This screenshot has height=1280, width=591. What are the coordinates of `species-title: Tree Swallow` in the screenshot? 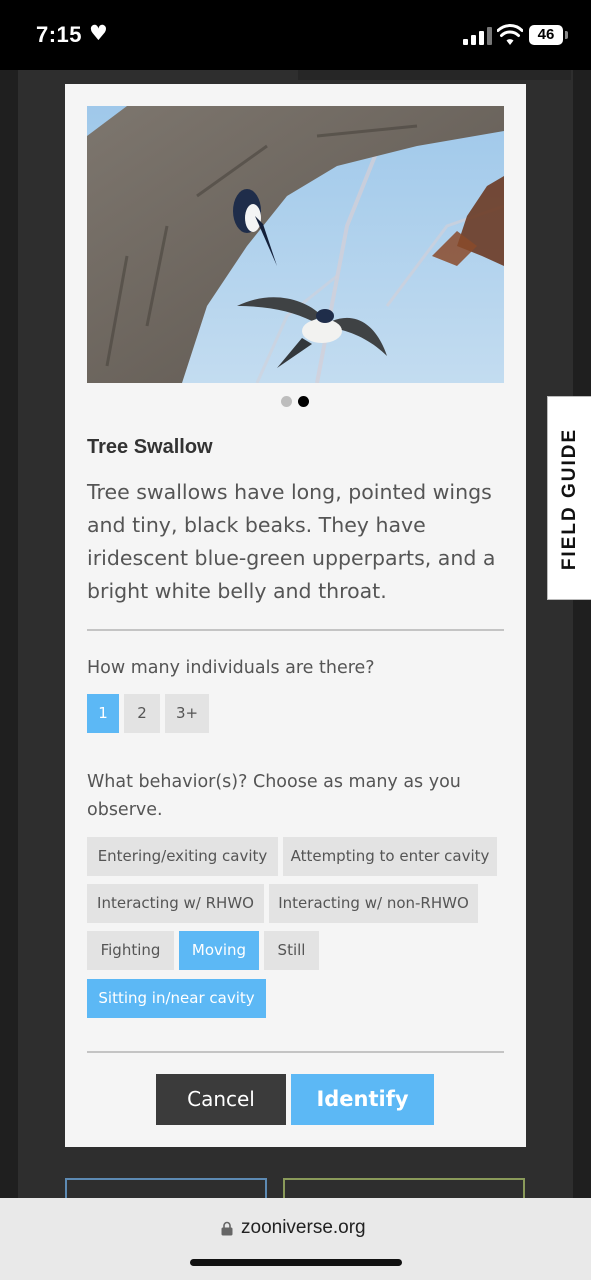 It's located at (150, 447).